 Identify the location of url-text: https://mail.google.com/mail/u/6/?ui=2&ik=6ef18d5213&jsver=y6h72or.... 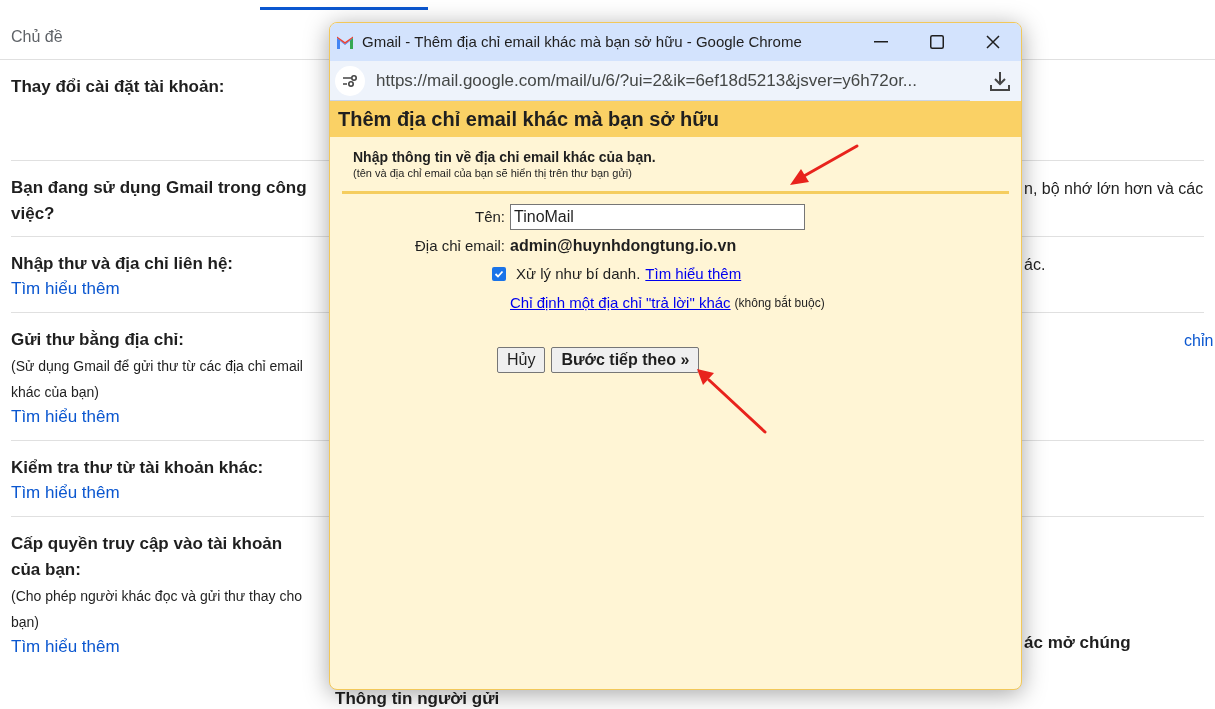
(647, 80).